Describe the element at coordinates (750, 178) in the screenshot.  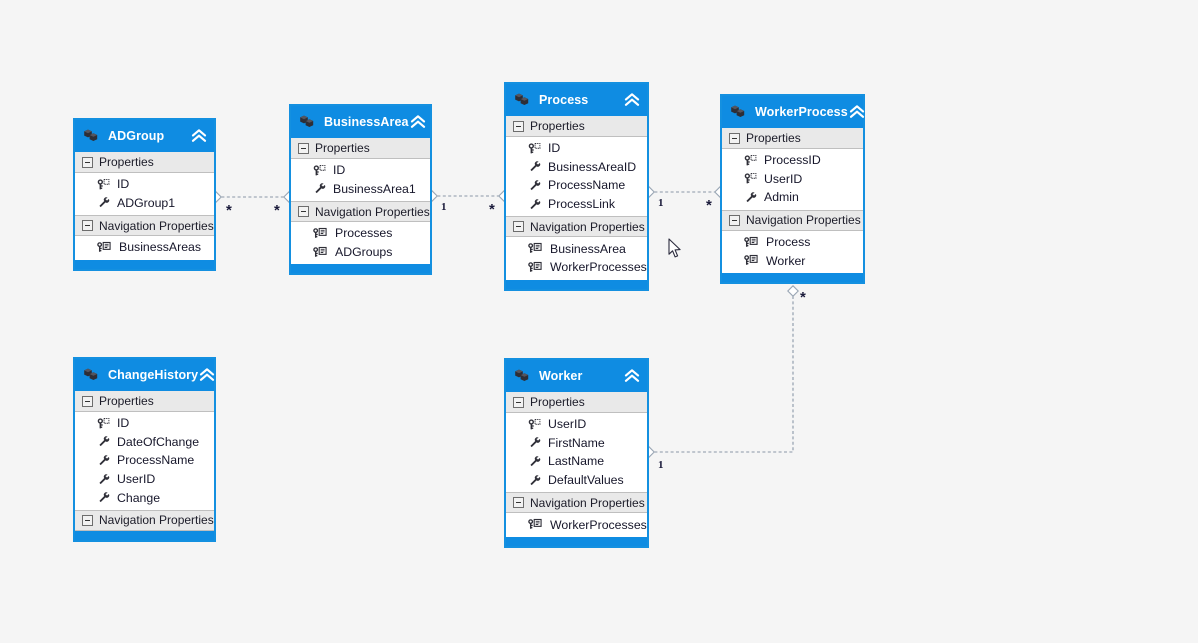
I see `primary-key-icon` at that location.